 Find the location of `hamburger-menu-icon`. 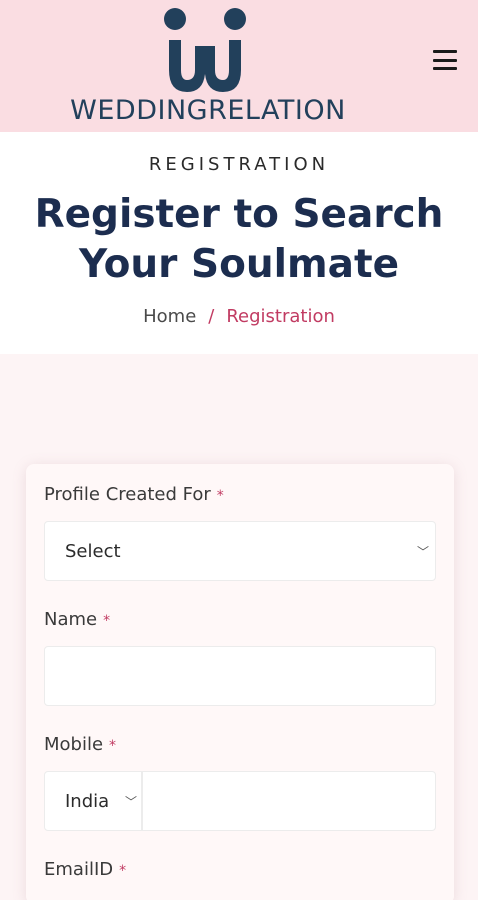

hamburger-menu-icon is located at coordinates (445, 60).